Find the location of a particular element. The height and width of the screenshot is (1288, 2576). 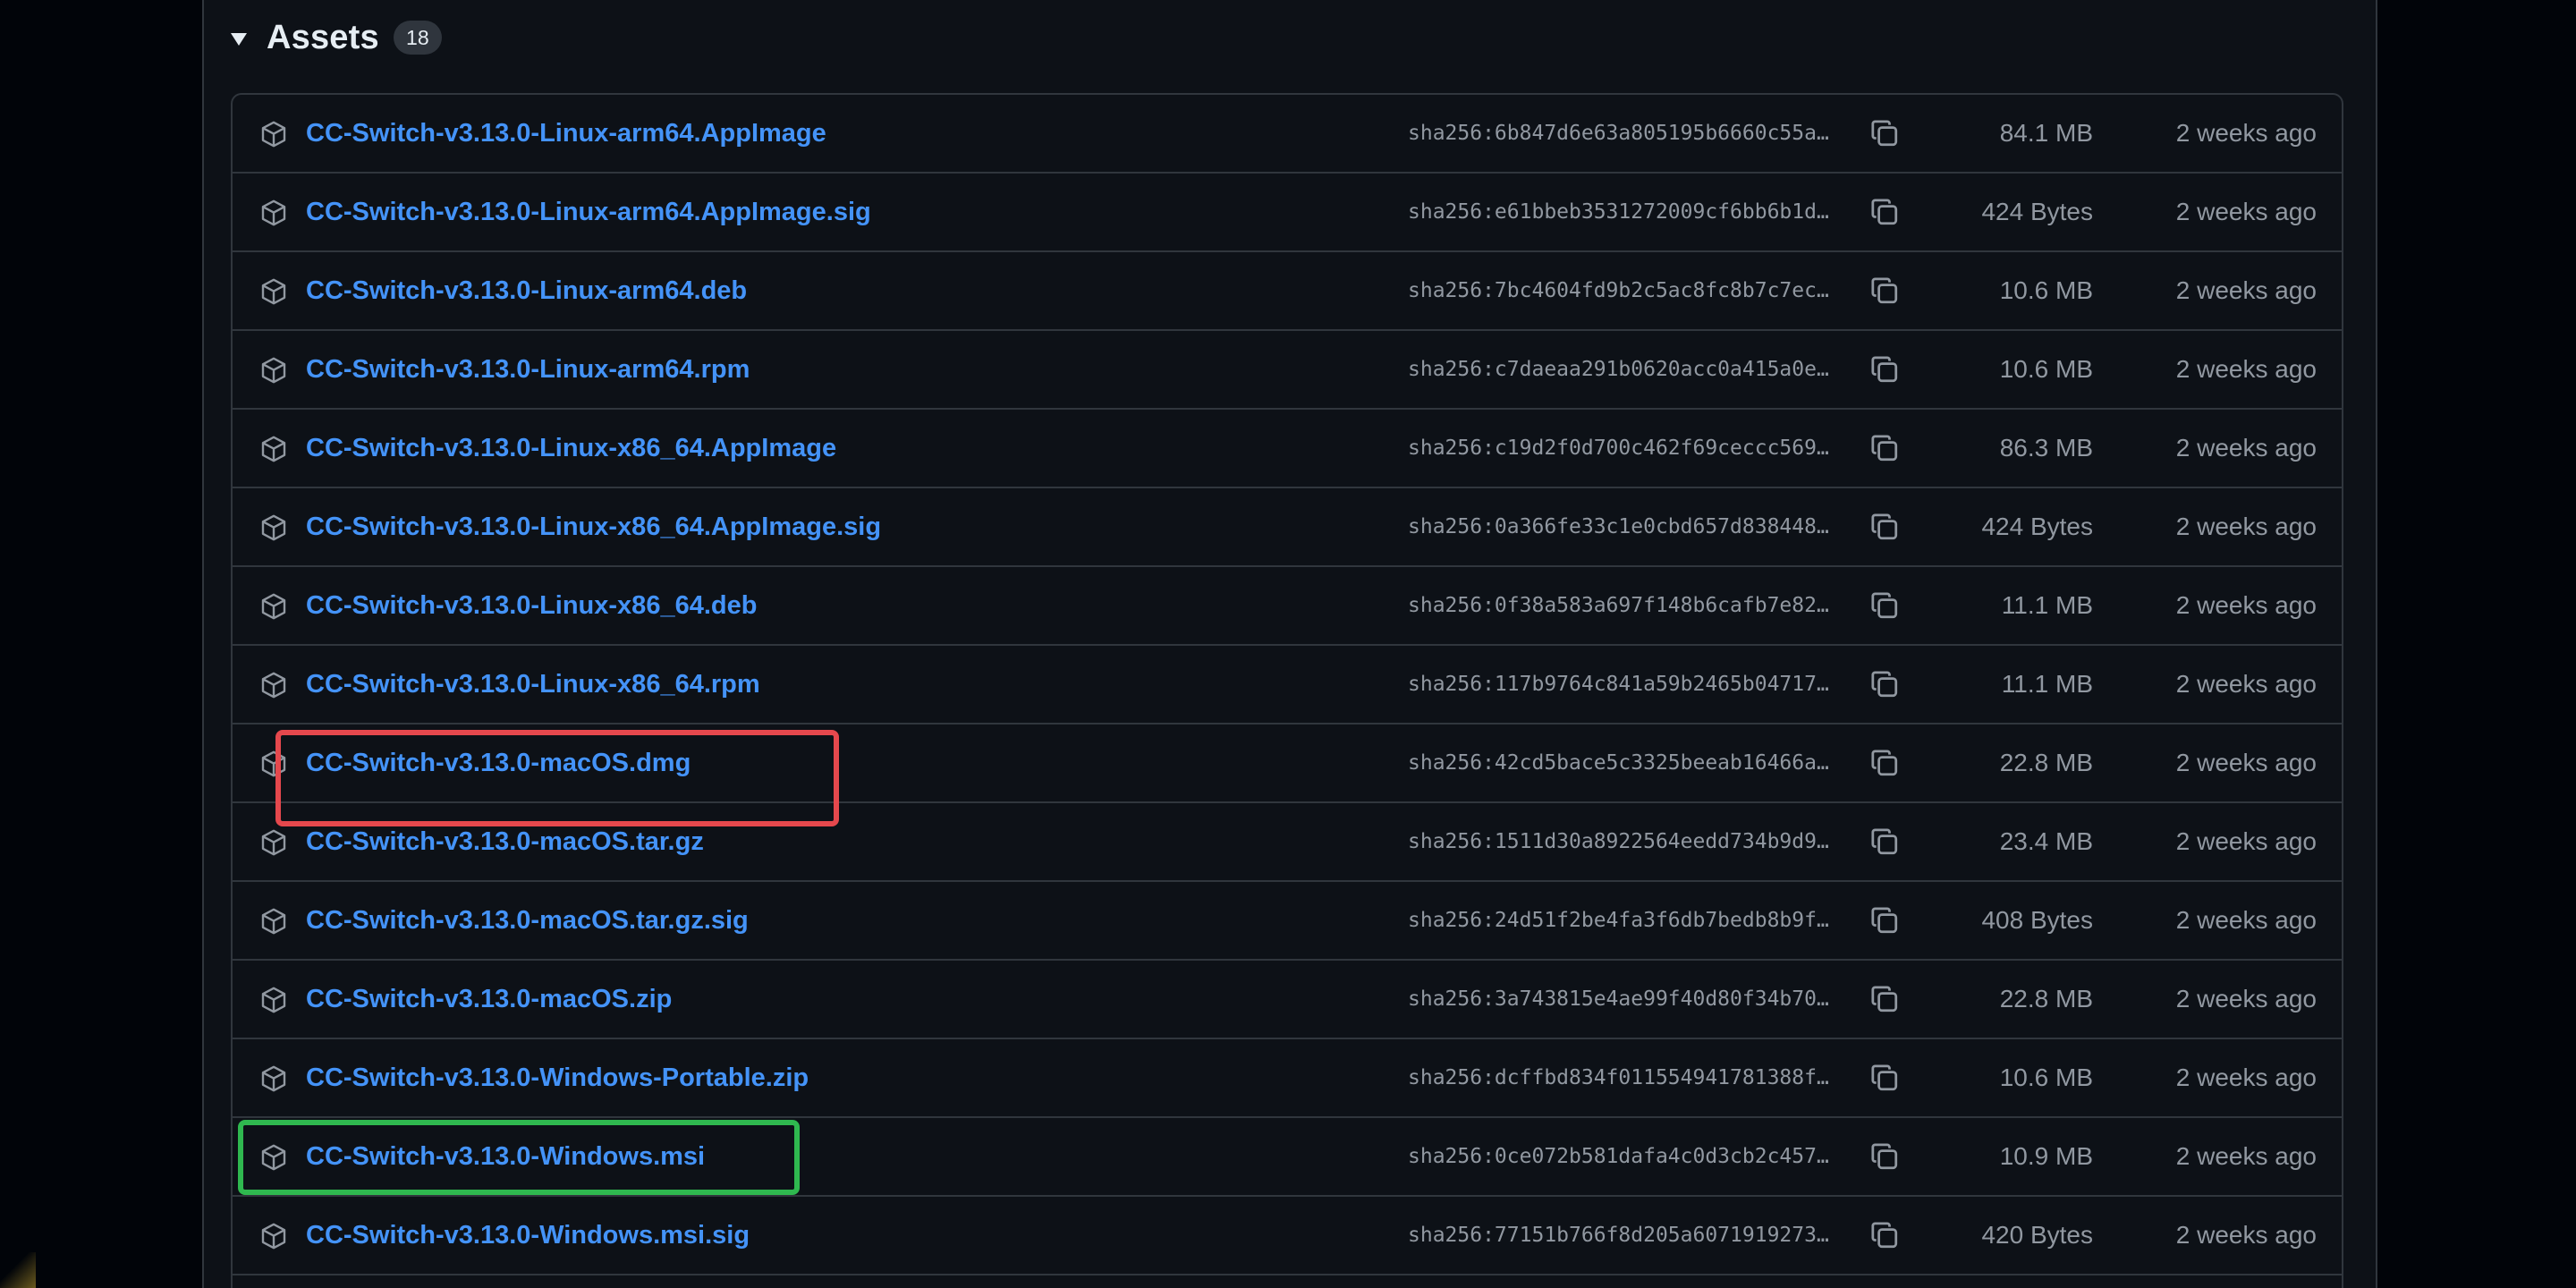

assets-toggle: Assets 18 is located at coordinates (336, 38).